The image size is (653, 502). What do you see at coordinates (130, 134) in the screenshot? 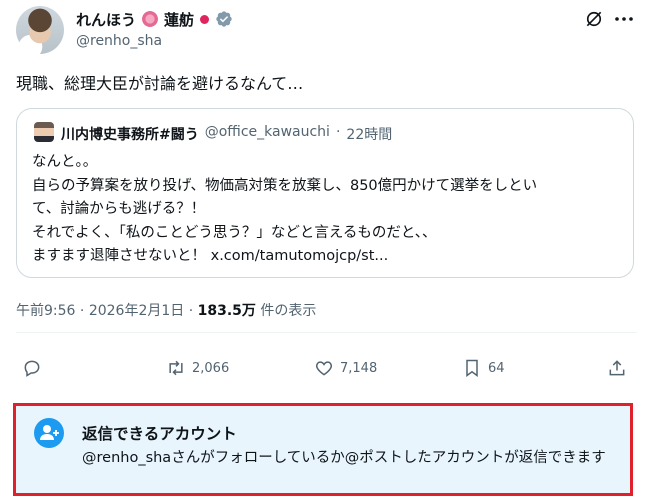
I see `quote-author-name: 川内博史事務所#闘う` at bounding box center [130, 134].